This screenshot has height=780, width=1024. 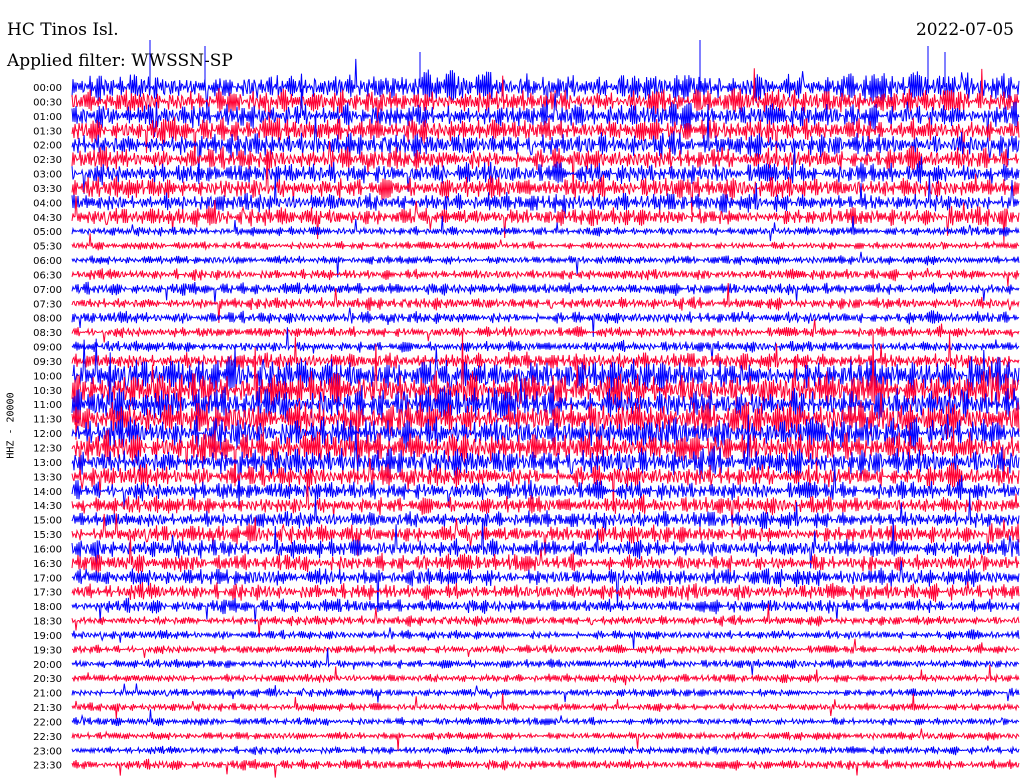 What do you see at coordinates (47, 290) in the screenshot?
I see `y-tick-label: 07:00` at bounding box center [47, 290].